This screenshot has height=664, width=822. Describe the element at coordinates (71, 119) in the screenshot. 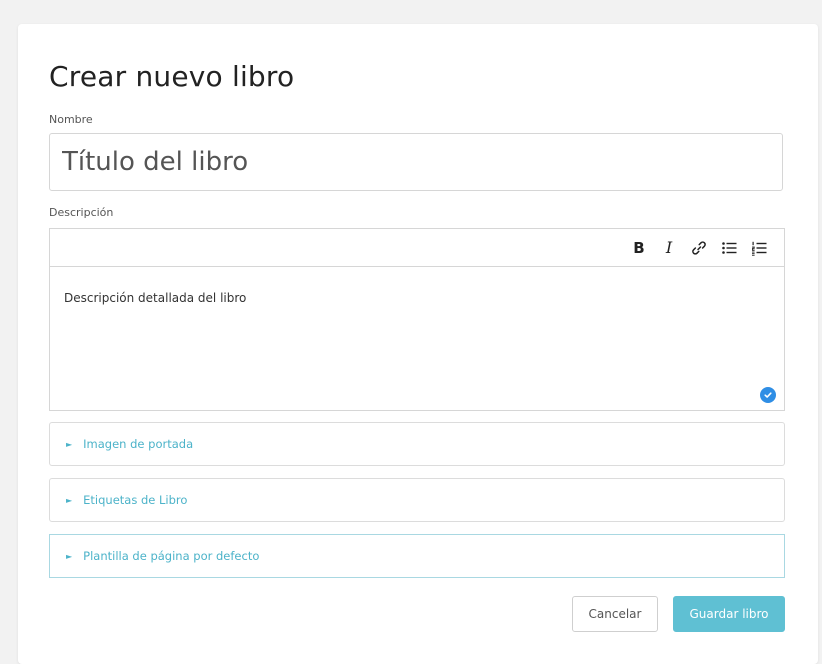

I see `name-label: Nombre` at that location.